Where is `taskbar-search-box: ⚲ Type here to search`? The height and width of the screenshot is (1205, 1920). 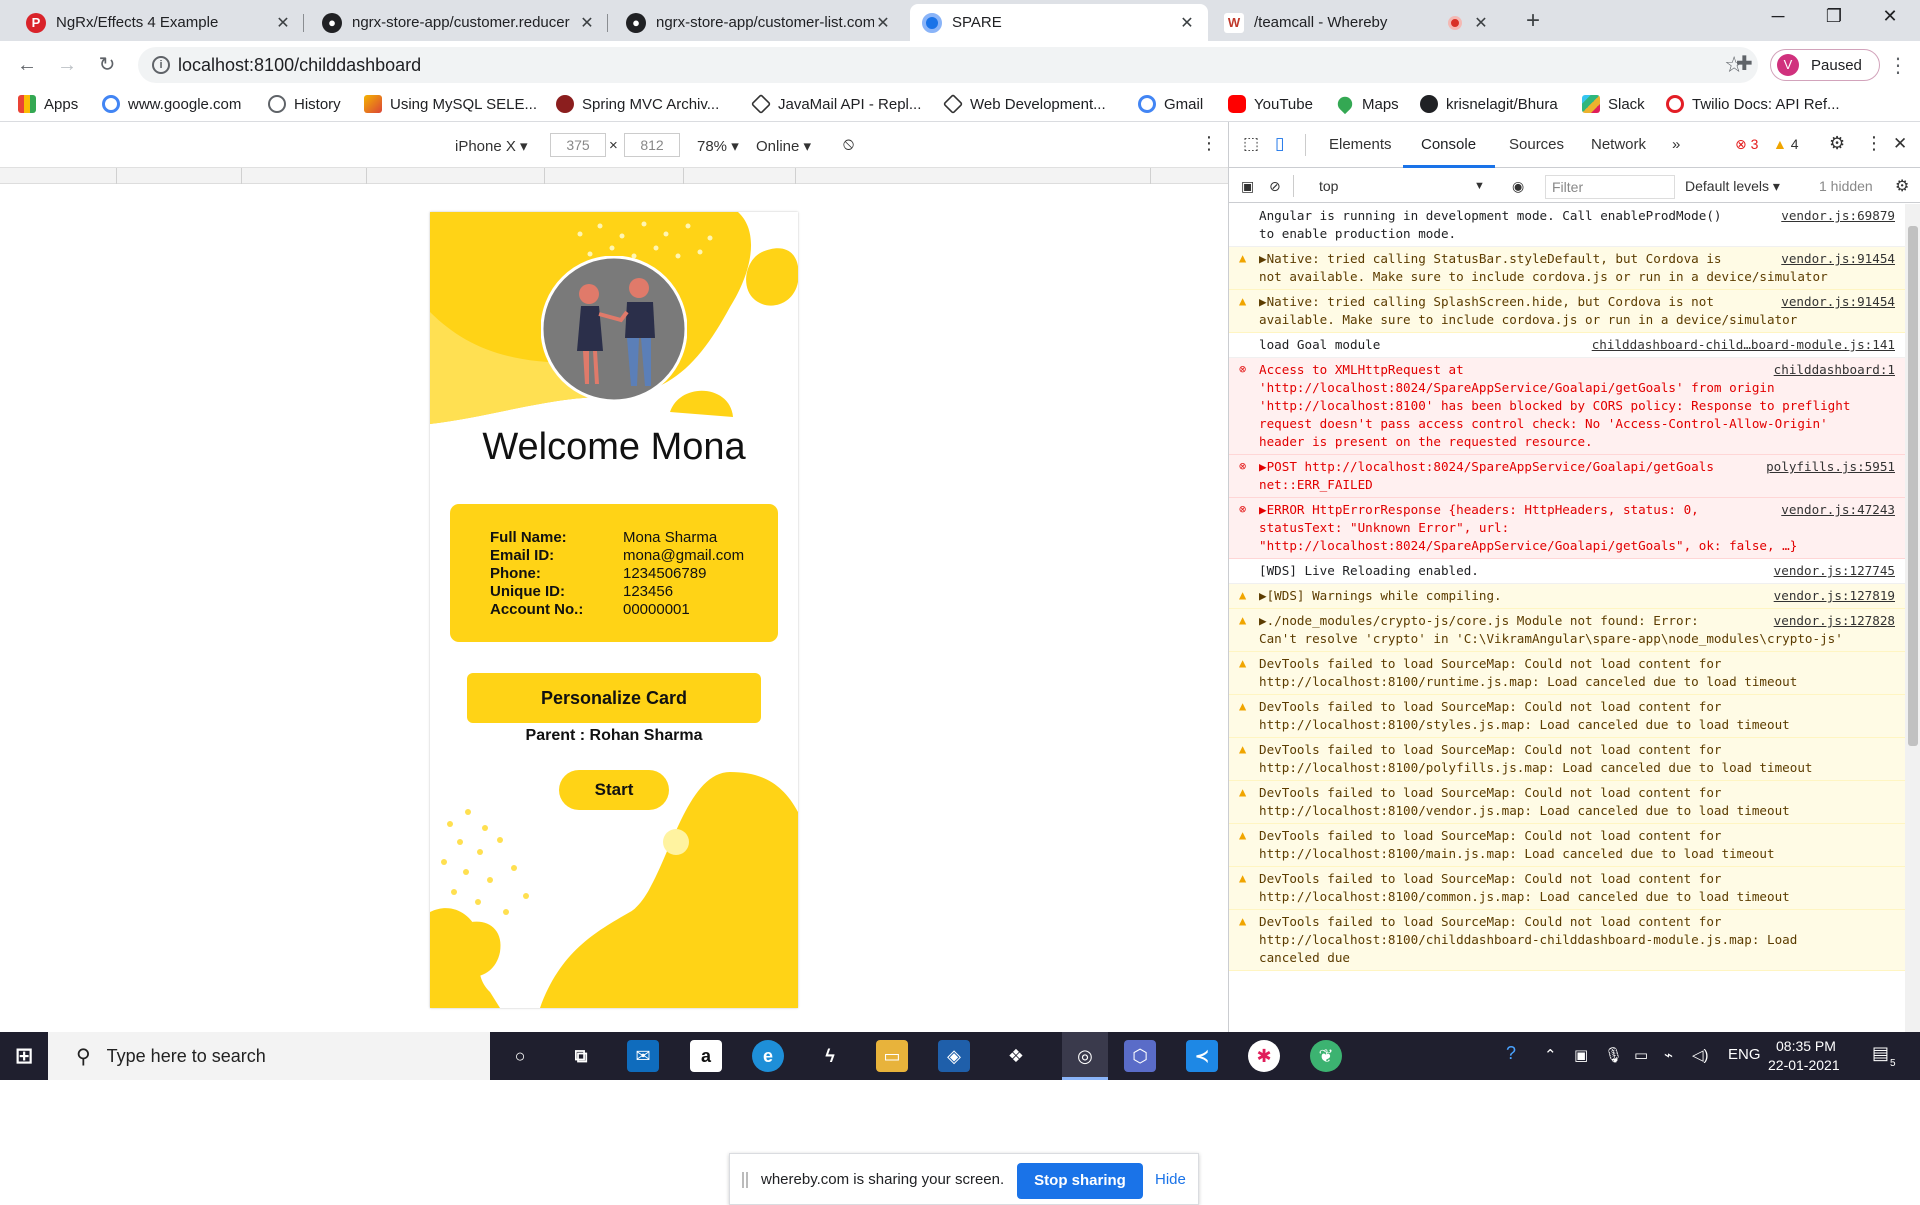
taskbar-search-box: ⚲ Type here to search is located at coordinates (269, 1056).